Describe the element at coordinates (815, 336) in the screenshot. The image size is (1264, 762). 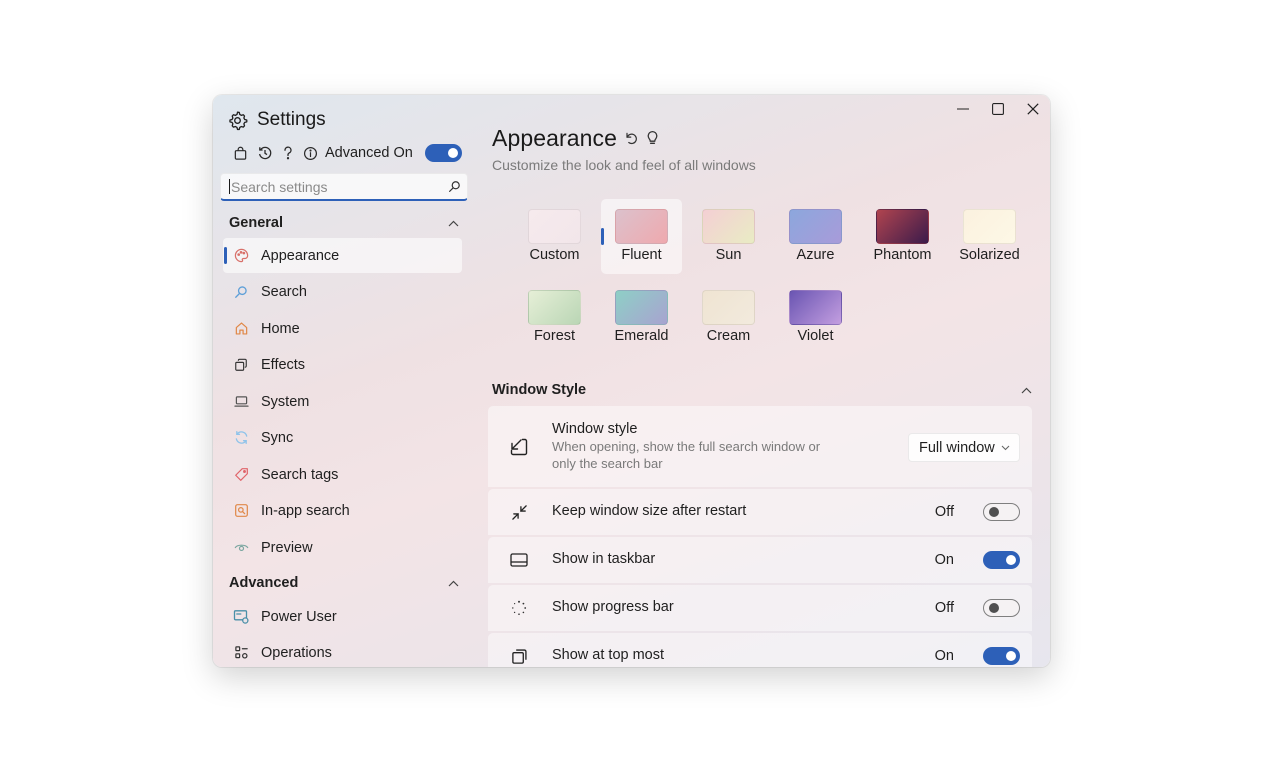
I see `theme-label: Violet` at that location.